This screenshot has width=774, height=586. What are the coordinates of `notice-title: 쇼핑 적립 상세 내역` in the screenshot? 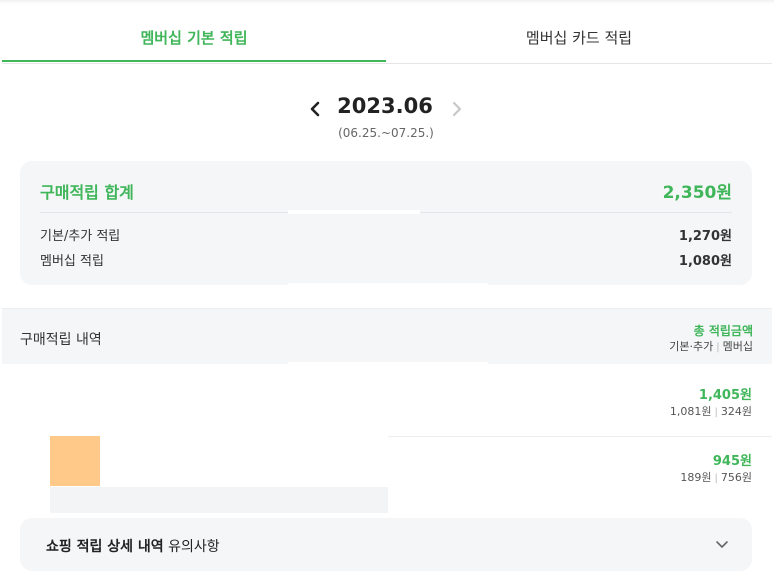 It's located at (105, 547).